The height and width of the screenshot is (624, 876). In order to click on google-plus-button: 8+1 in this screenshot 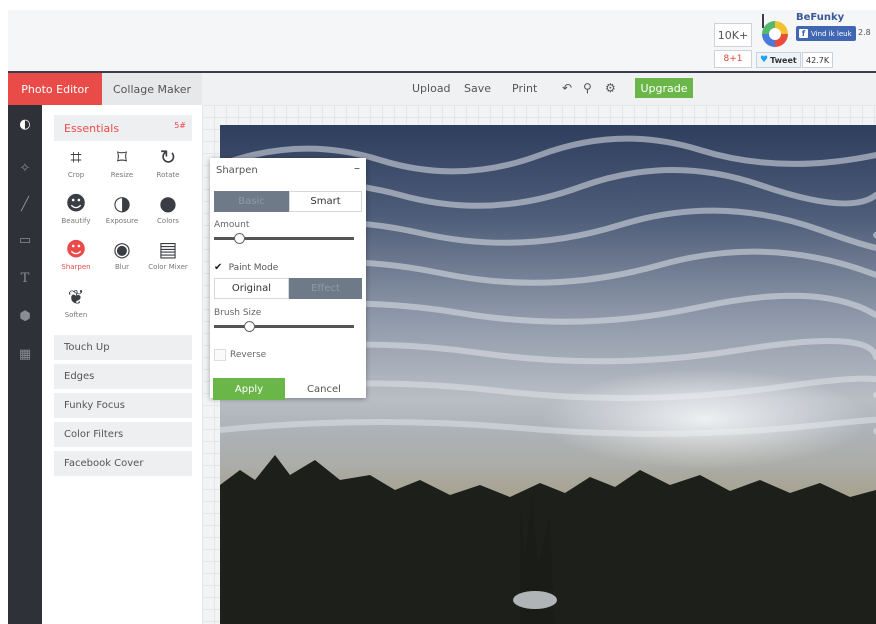, I will do `click(733, 59)`.